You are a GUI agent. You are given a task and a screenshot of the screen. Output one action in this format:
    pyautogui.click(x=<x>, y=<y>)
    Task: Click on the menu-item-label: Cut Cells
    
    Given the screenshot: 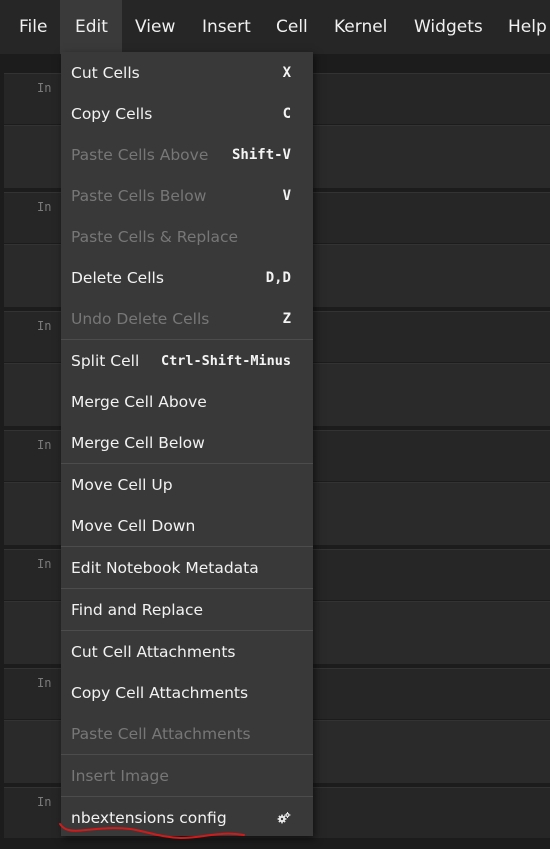 What is the action you would take?
    pyautogui.click(x=105, y=72)
    